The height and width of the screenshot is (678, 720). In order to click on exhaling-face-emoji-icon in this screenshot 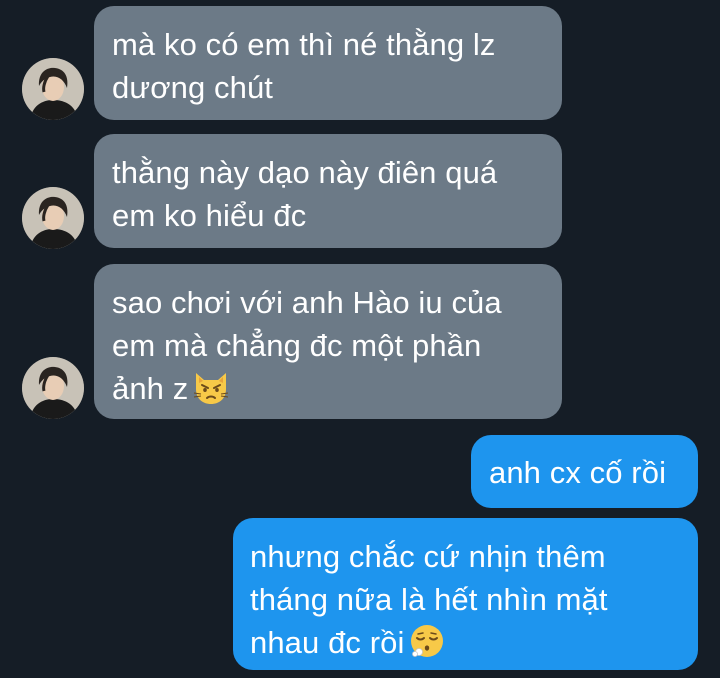, I will do `click(427, 641)`.